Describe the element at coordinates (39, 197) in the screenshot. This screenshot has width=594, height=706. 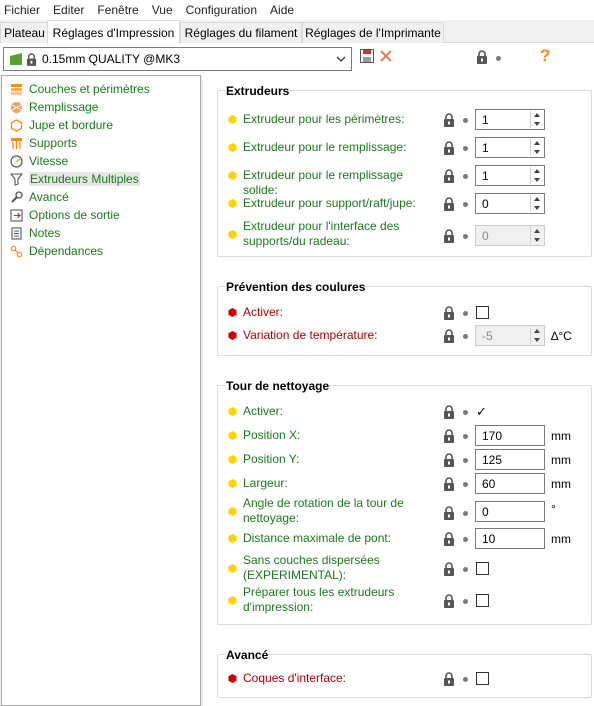
I see `sidebar-item-advanced: Avancé` at that location.